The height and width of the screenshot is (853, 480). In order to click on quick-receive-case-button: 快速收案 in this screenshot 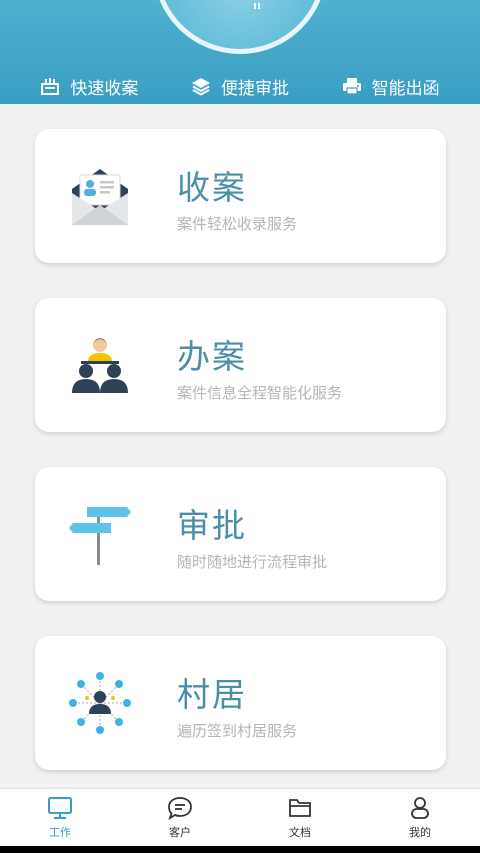, I will do `click(89, 86)`.